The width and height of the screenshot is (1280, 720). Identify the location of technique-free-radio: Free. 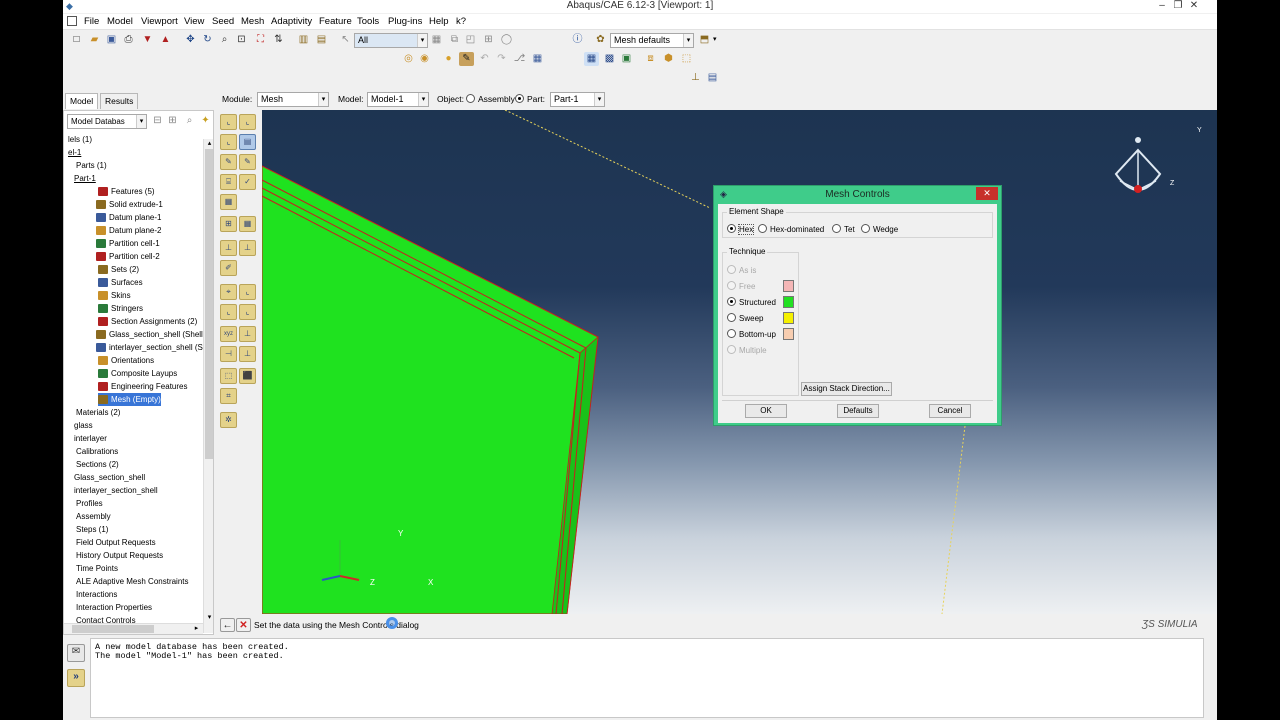
(741, 286).